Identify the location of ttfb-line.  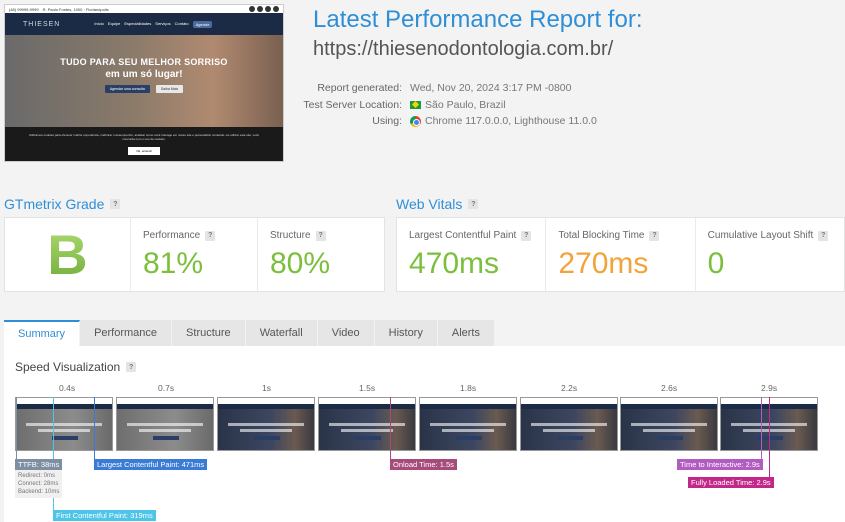
(16, 428).